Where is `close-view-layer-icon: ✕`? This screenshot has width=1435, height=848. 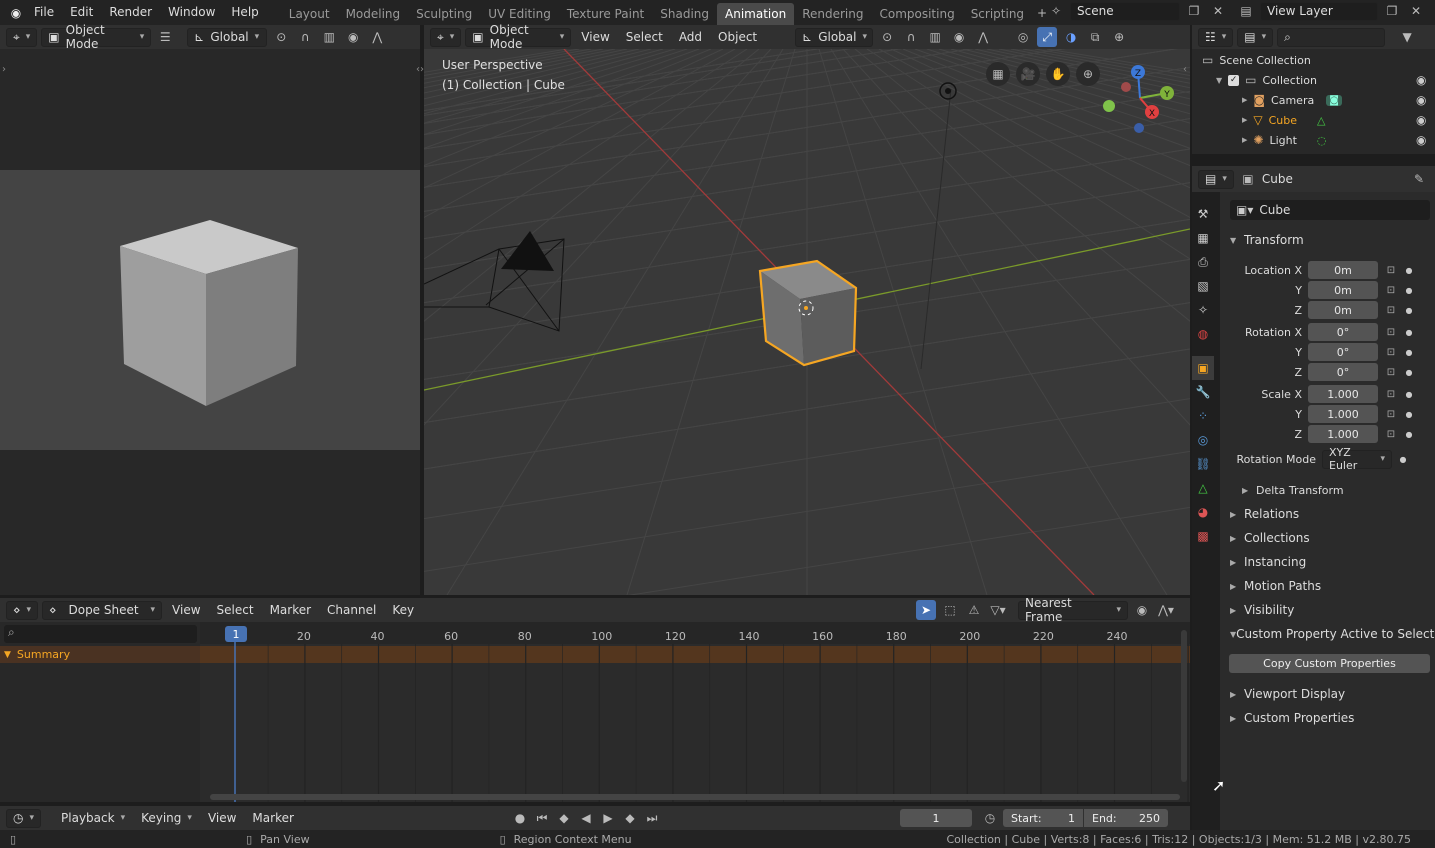 close-view-layer-icon: ✕ is located at coordinates (1416, 11).